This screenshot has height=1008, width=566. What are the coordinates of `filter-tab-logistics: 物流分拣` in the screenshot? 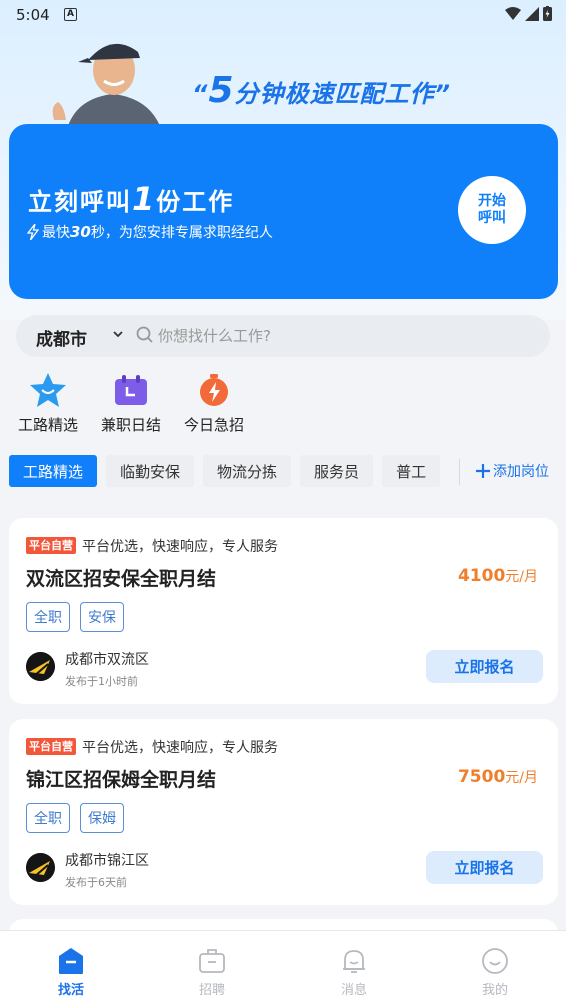 It's located at (247, 471).